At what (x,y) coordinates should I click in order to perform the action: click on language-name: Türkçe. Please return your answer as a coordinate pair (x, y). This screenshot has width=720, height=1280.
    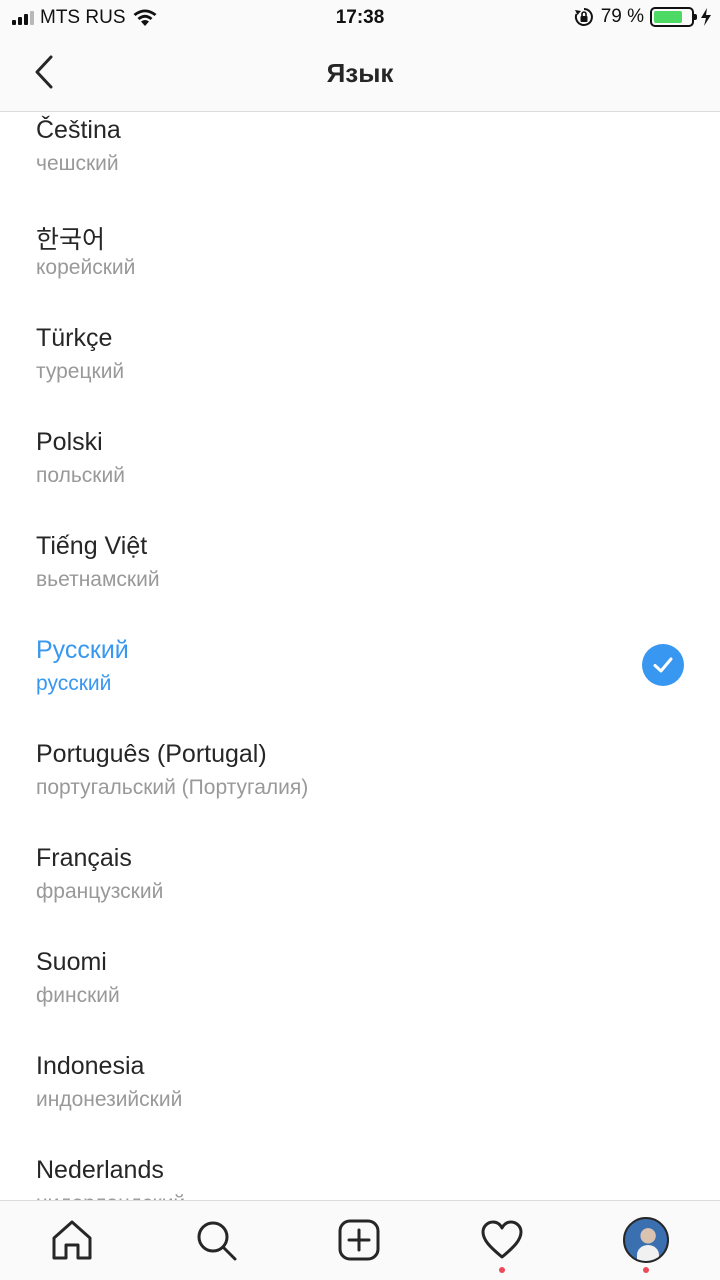
    Looking at the image, I should click on (74, 338).